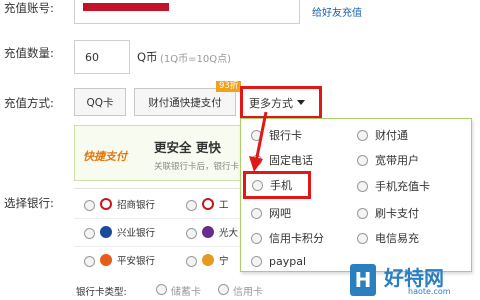 The height and width of the screenshot is (300, 480). I want to click on bank-radio-ceb, so click(191, 233).